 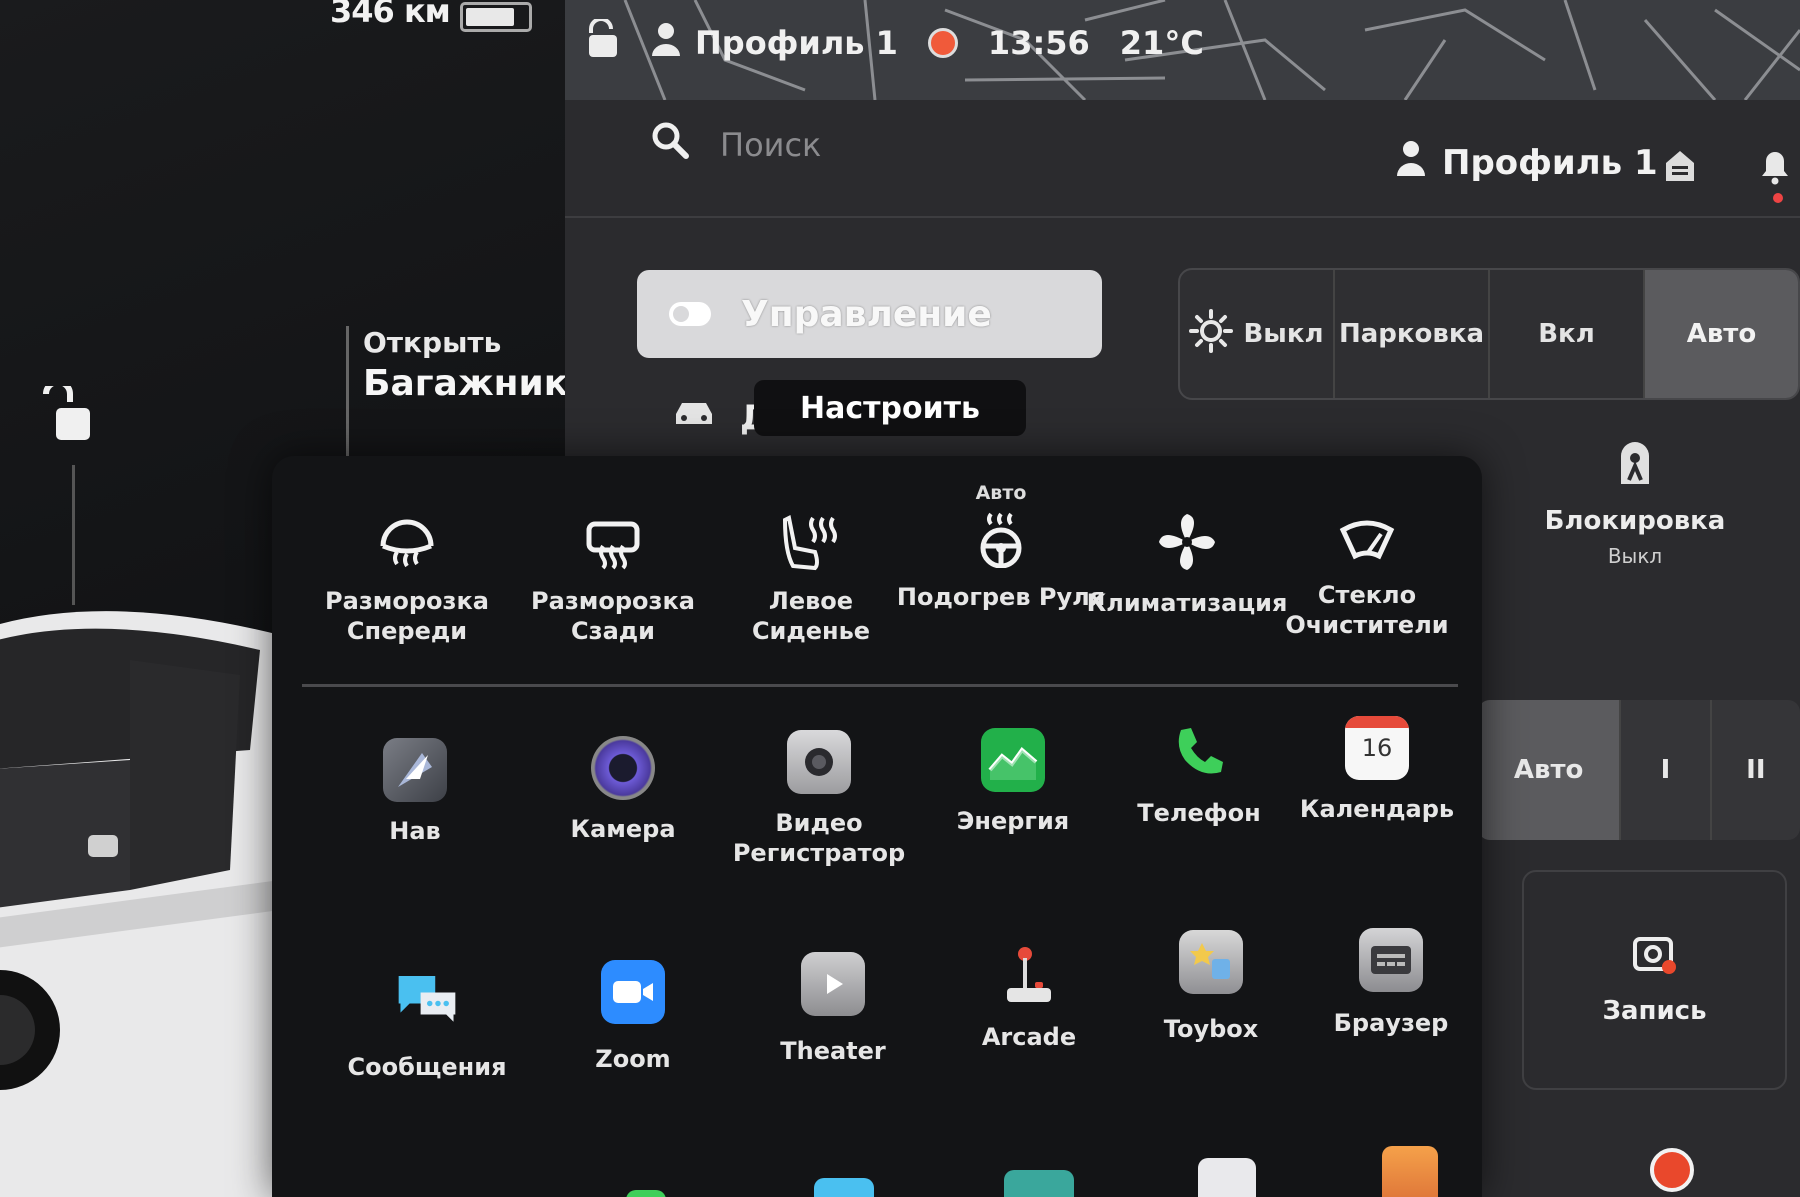 What do you see at coordinates (1211, 1029) in the screenshot?
I see `toybox-label: Toybox` at bounding box center [1211, 1029].